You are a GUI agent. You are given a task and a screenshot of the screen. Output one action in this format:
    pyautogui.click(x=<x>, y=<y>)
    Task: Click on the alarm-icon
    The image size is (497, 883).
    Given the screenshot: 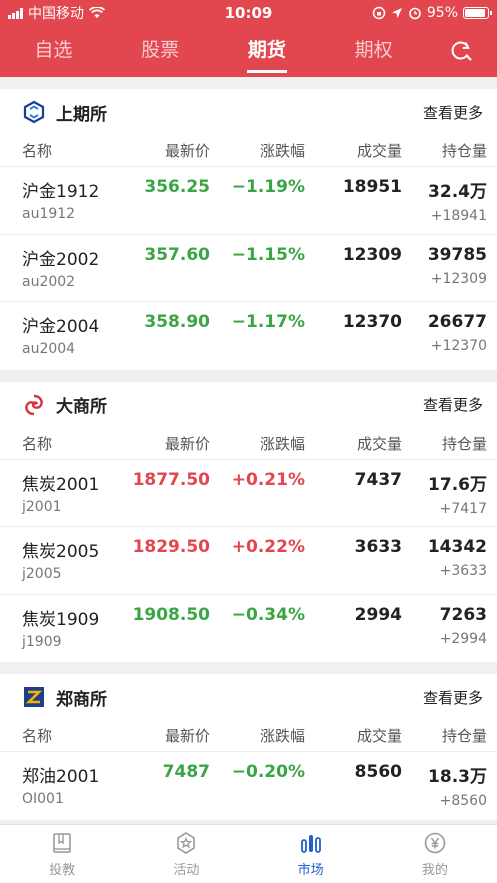 What is the action you would take?
    pyautogui.click(x=415, y=13)
    